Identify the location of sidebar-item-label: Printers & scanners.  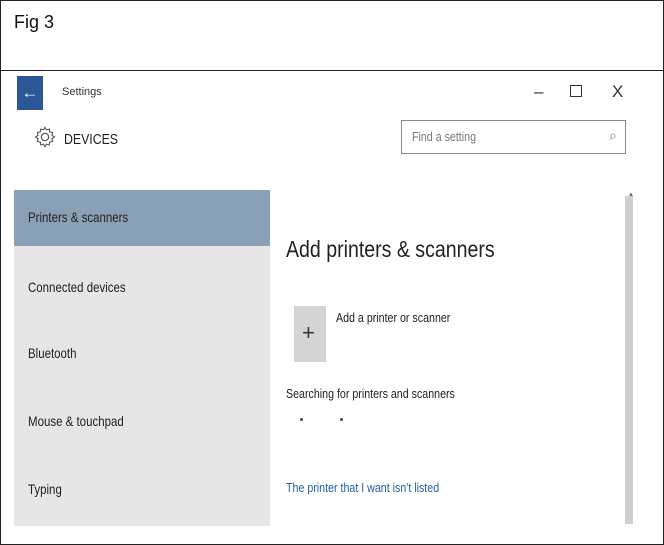
(78, 217).